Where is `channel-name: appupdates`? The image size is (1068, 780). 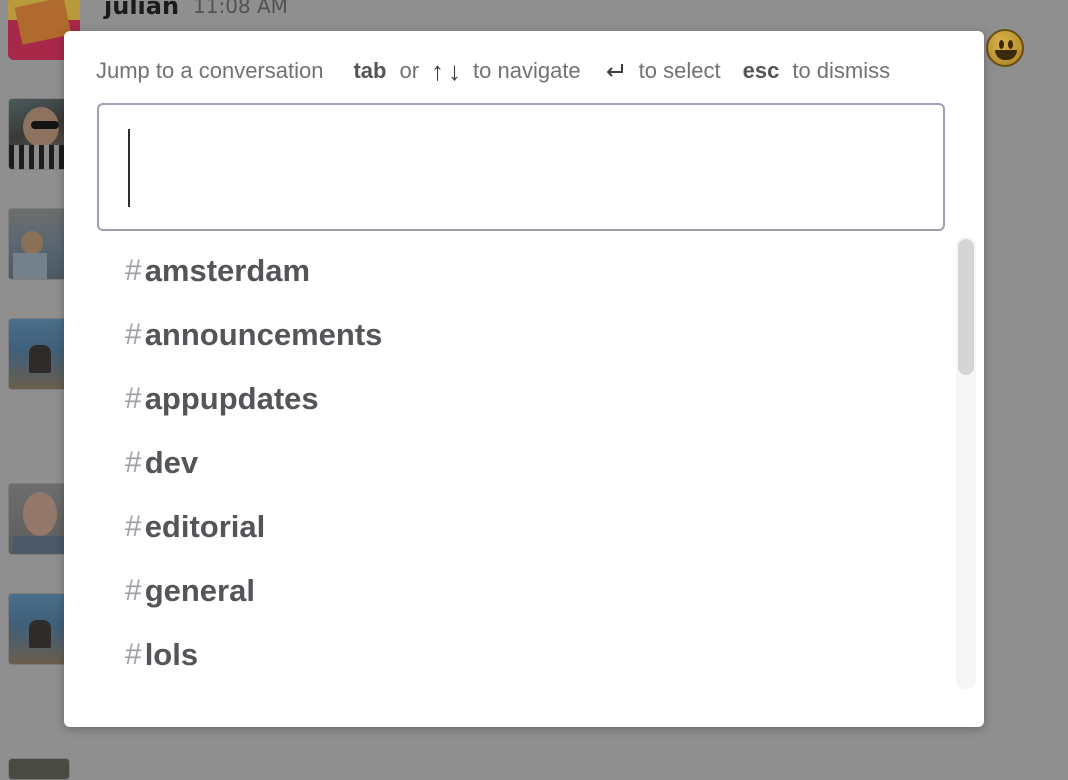
channel-name: appupdates is located at coordinates (231, 398).